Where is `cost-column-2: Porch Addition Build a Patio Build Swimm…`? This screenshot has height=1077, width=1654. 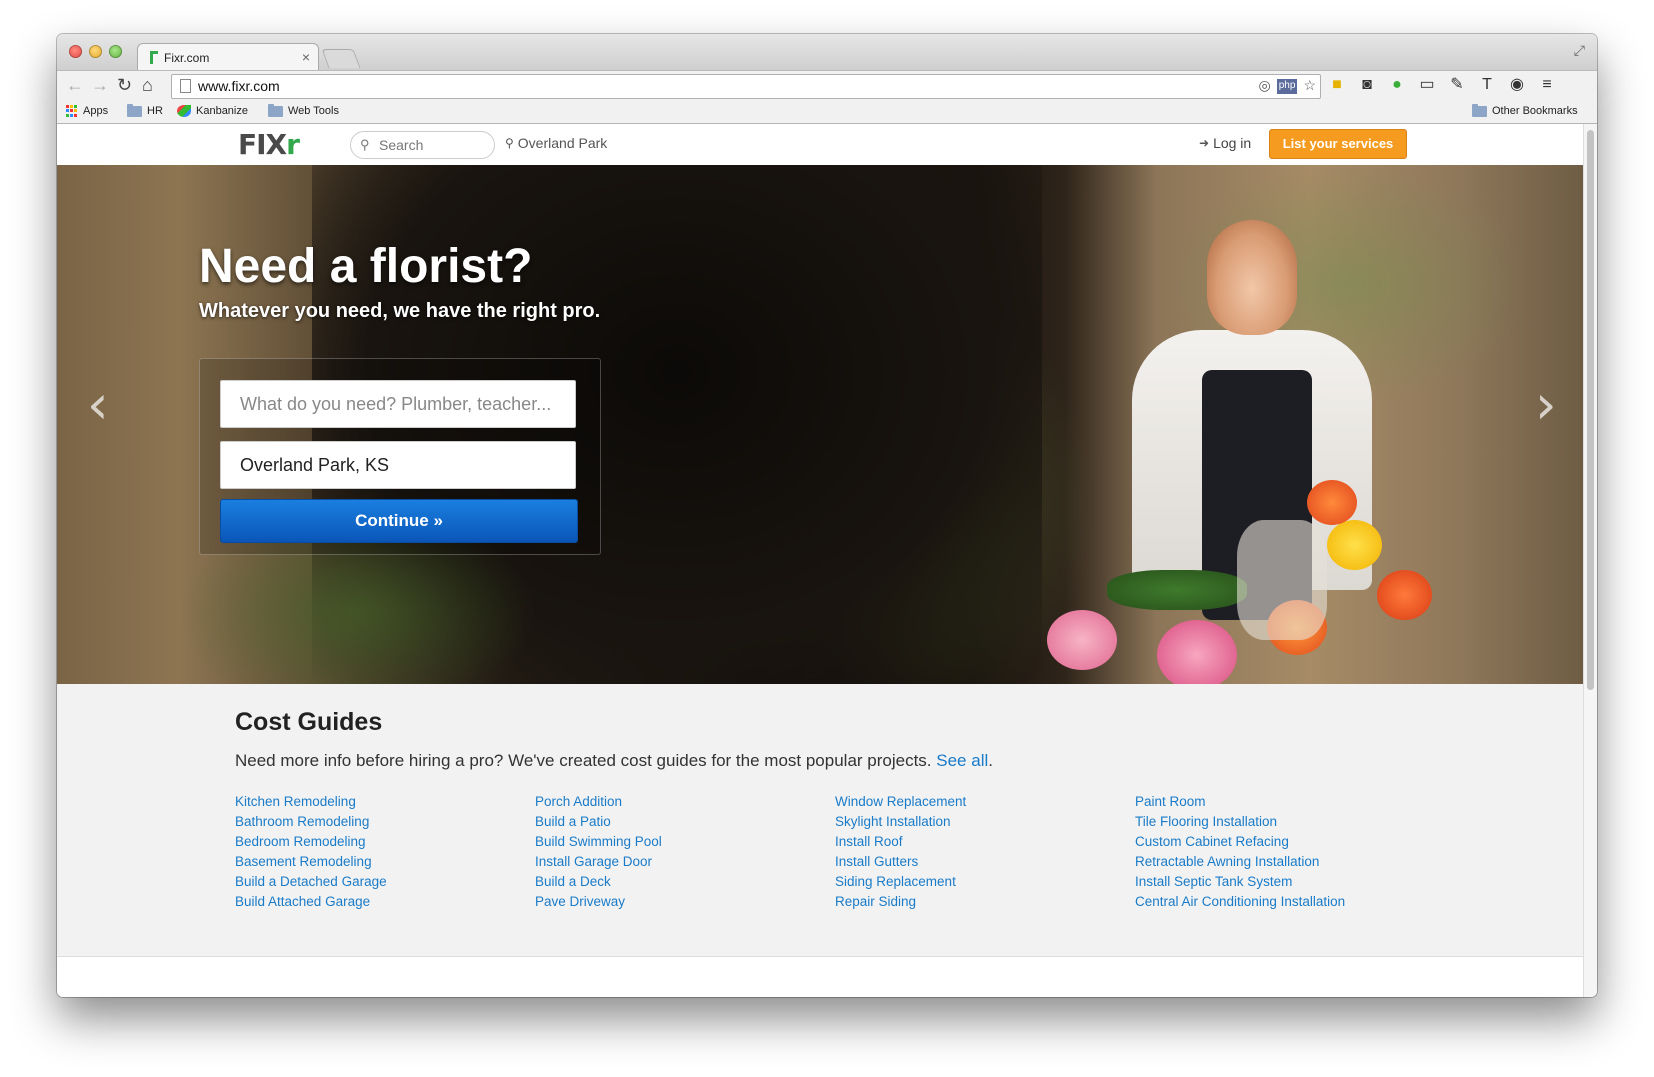
cost-column-2: Porch Addition Build a Patio Build Swimm… is located at coordinates (675, 852).